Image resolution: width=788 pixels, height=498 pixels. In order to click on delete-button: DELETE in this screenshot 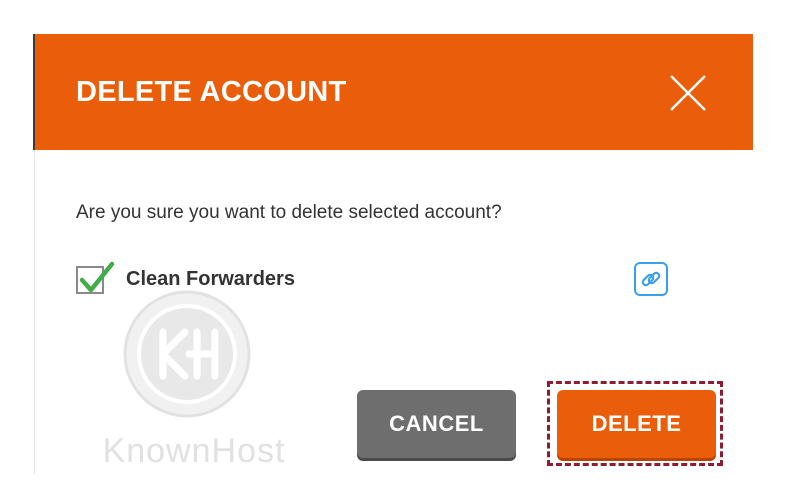, I will do `click(636, 424)`.